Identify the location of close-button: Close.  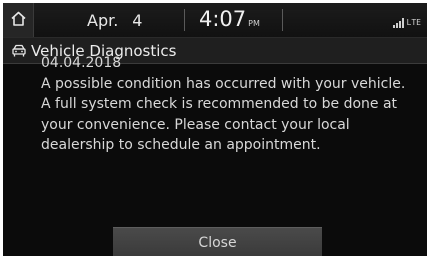
(217, 241).